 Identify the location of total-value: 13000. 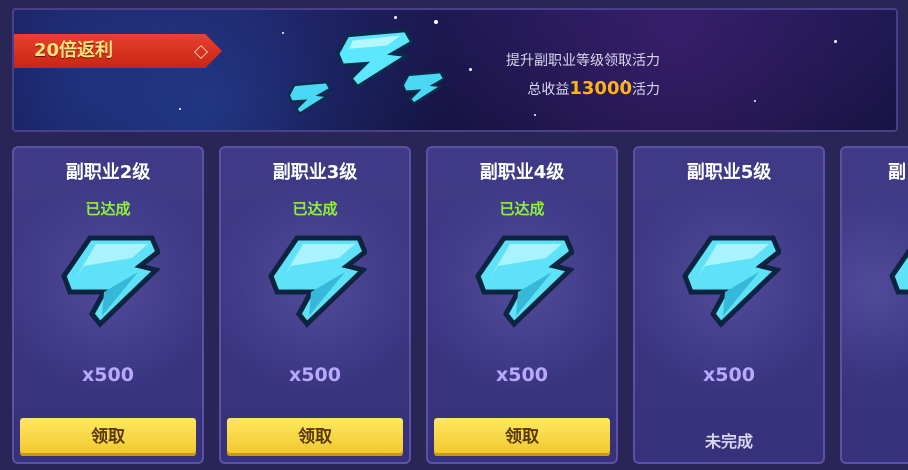
(600, 88).